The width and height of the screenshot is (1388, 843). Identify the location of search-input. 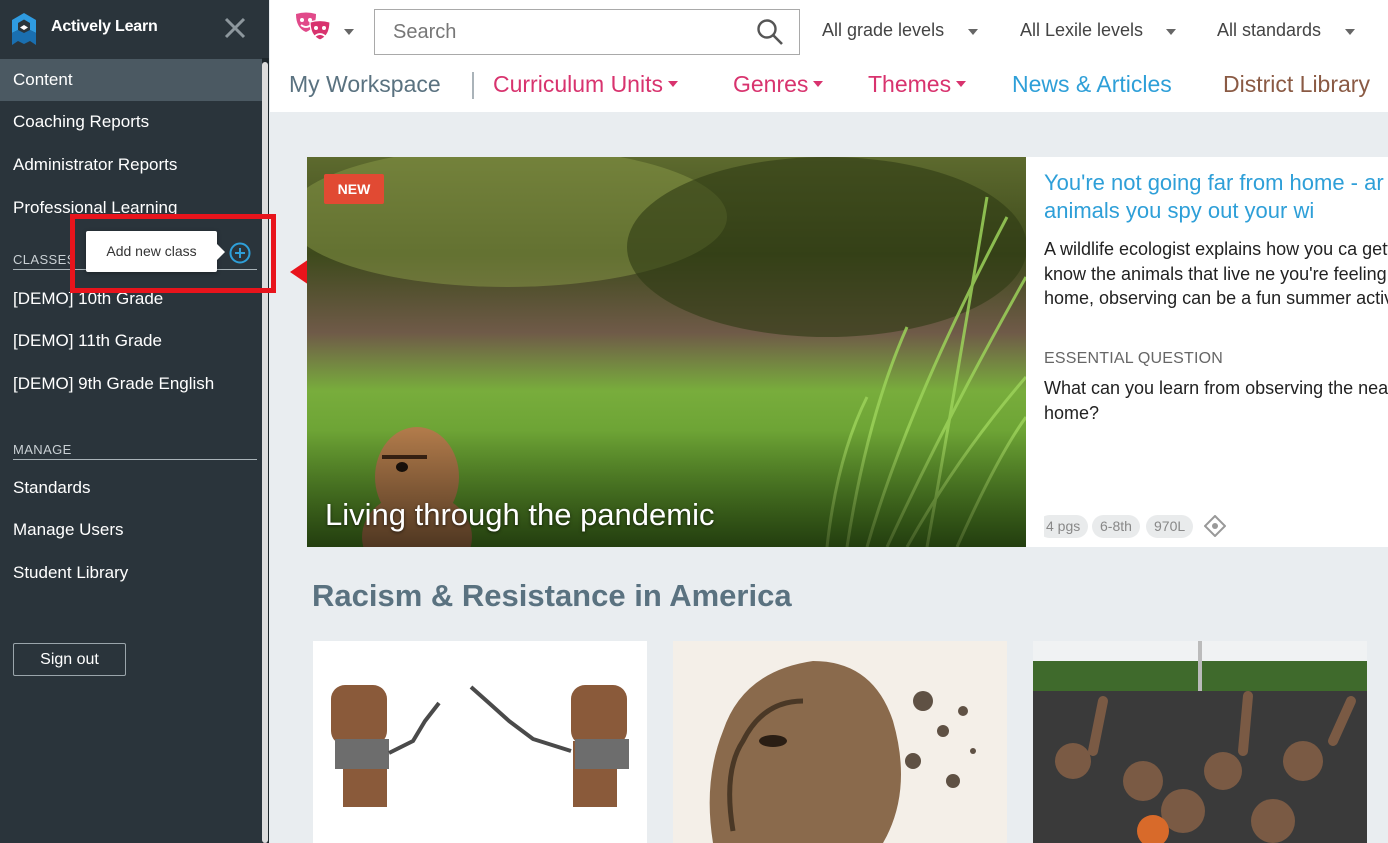
(561, 32).